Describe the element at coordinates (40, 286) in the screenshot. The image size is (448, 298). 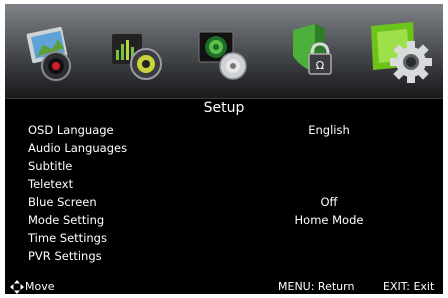
I see `move-hint: Move` at that location.